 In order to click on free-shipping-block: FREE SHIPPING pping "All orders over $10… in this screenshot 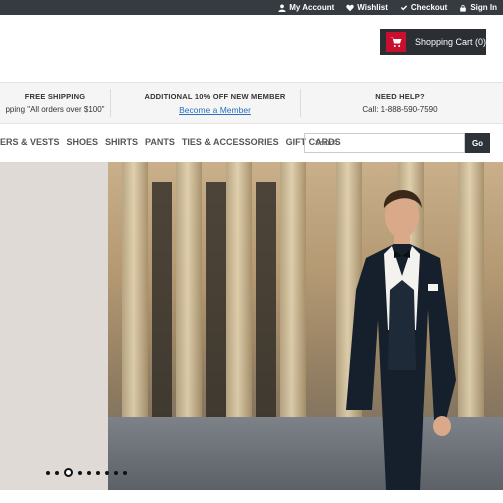, I will do `click(55, 103)`.